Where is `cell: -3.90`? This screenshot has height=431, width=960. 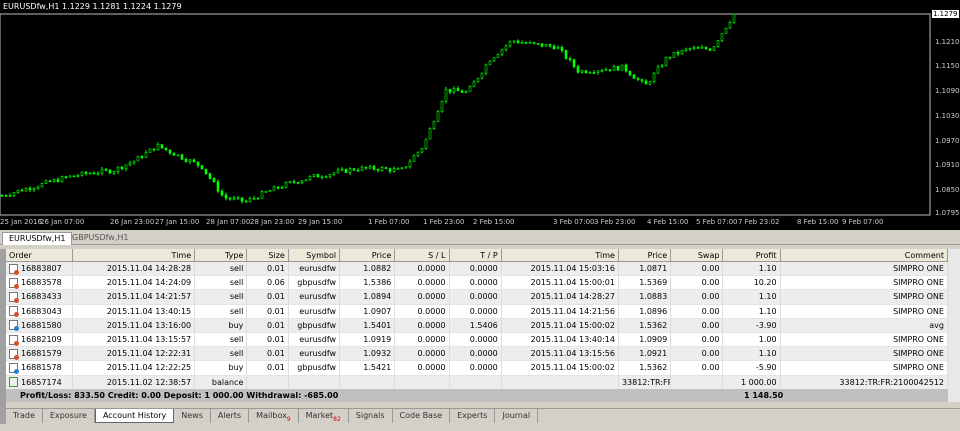
cell: -3.90 is located at coordinates (752, 325).